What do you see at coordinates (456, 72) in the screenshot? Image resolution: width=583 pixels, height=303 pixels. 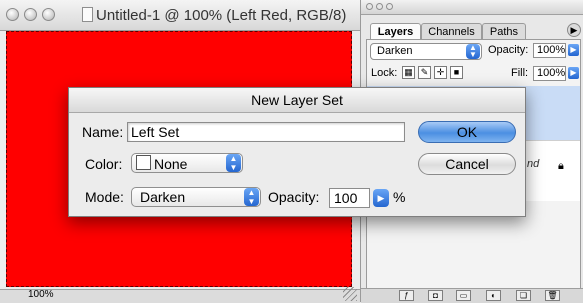 I see `lock-all-icon: ■` at bounding box center [456, 72].